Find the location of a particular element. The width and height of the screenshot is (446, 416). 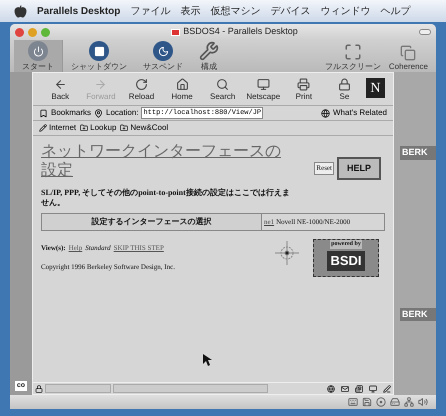

fullscreen-icon is located at coordinates (353, 52).